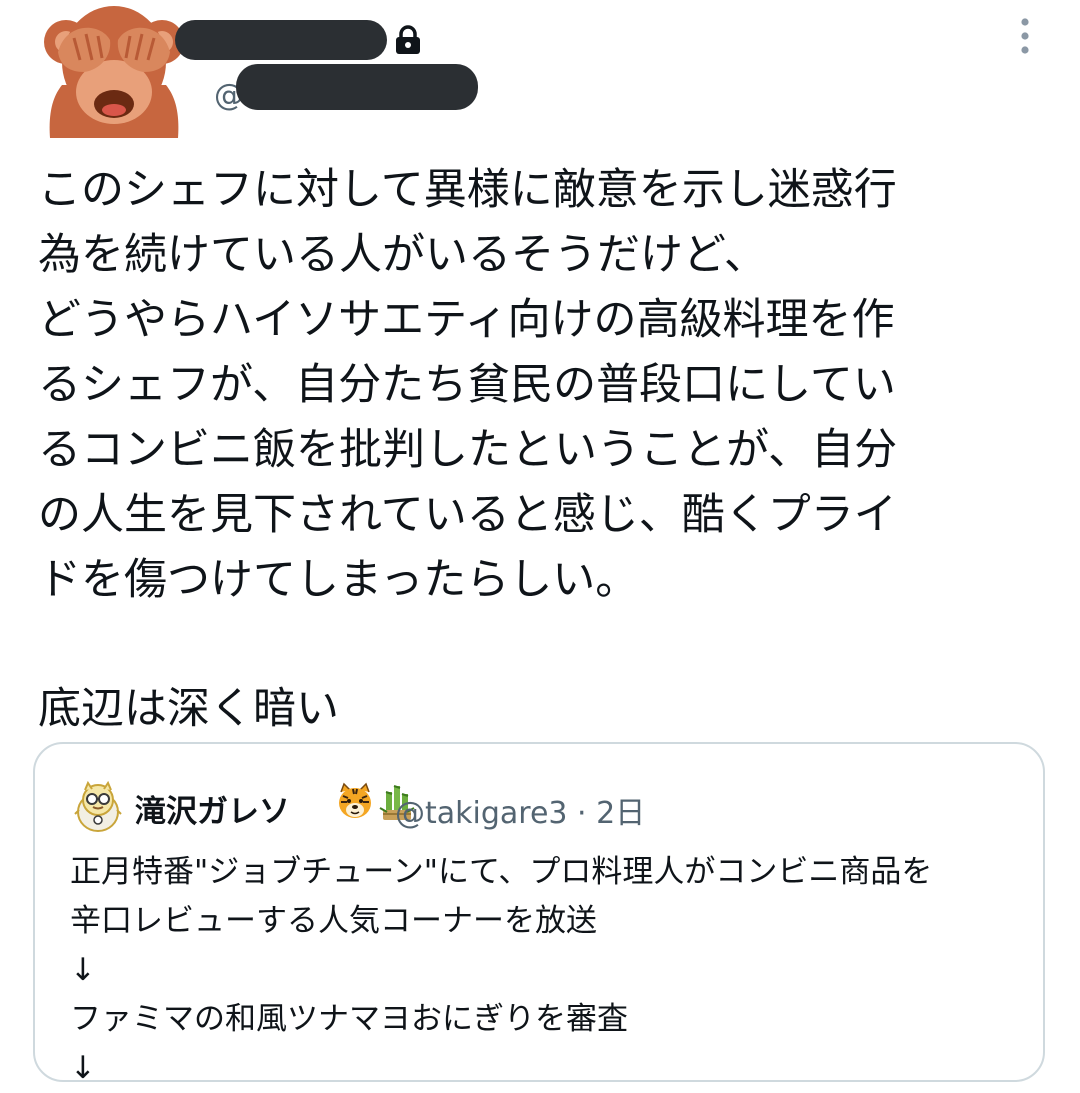 The image size is (1080, 1093). I want to click on redacted-handle, so click(357, 87).